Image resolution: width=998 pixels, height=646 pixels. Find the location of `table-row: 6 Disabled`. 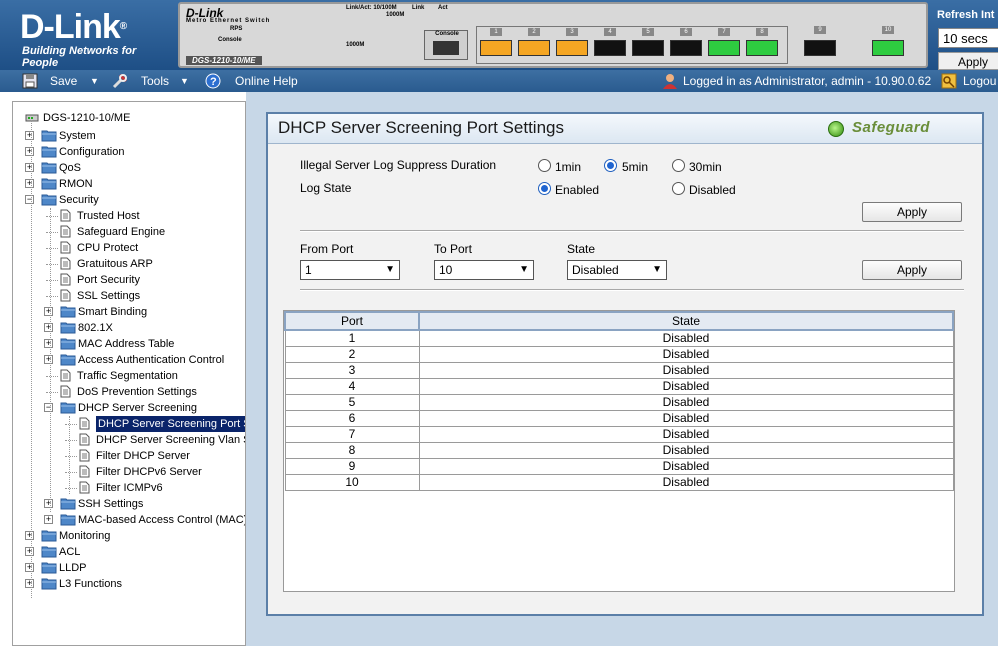

table-row: 6 Disabled is located at coordinates (619, 418).